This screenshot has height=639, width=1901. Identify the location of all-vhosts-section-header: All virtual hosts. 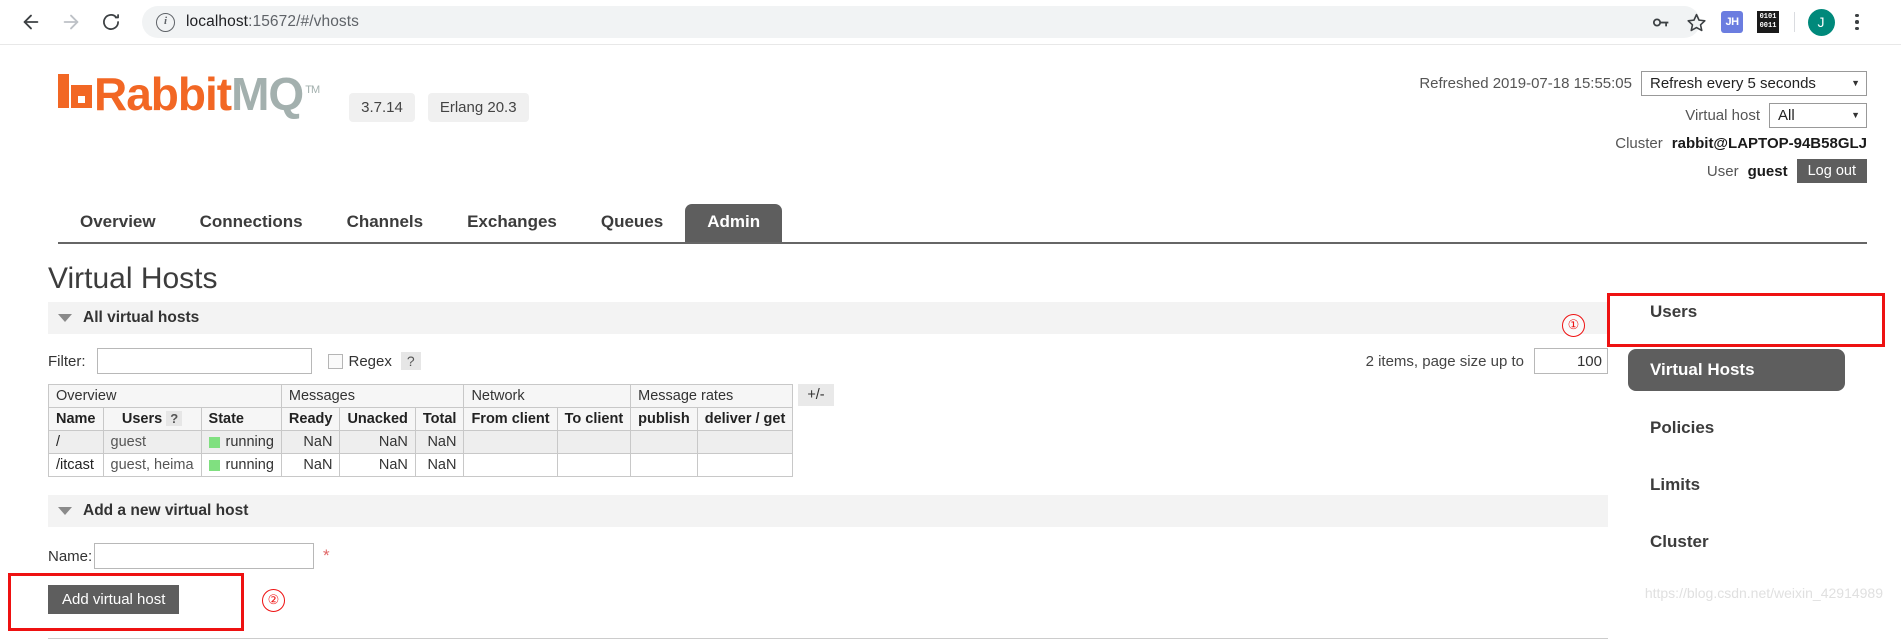
(828, 318).